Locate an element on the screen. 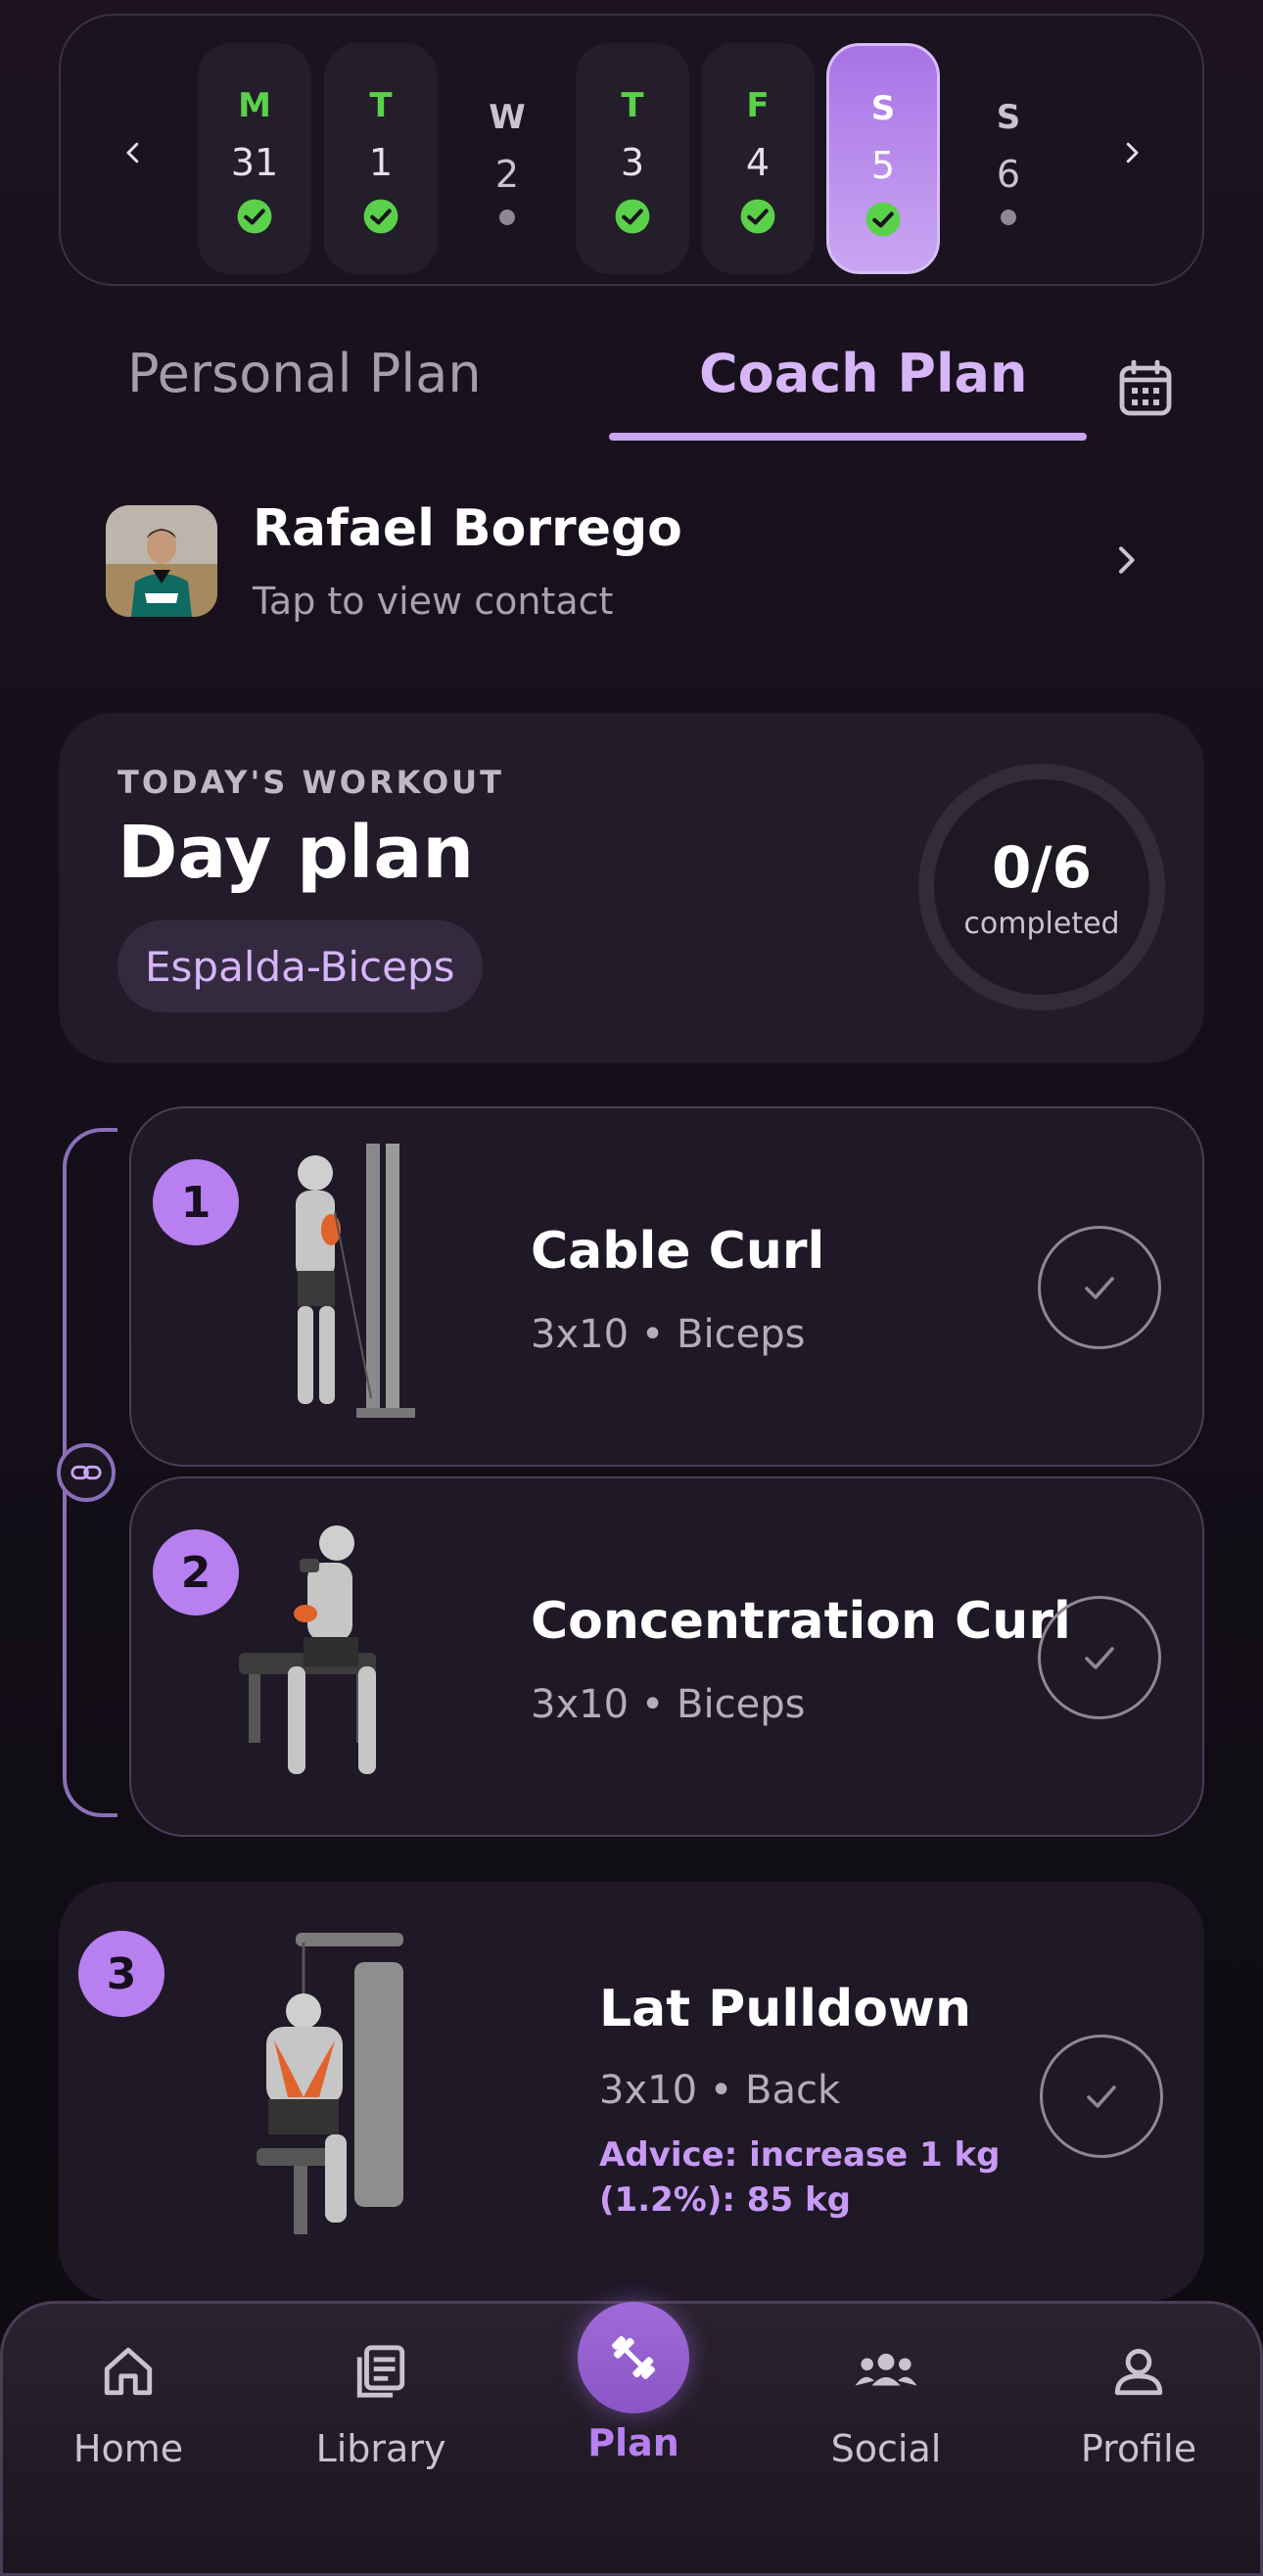 The image size is (1263, 2576). day-friday: F 4 is located at coordinates (758, 158).